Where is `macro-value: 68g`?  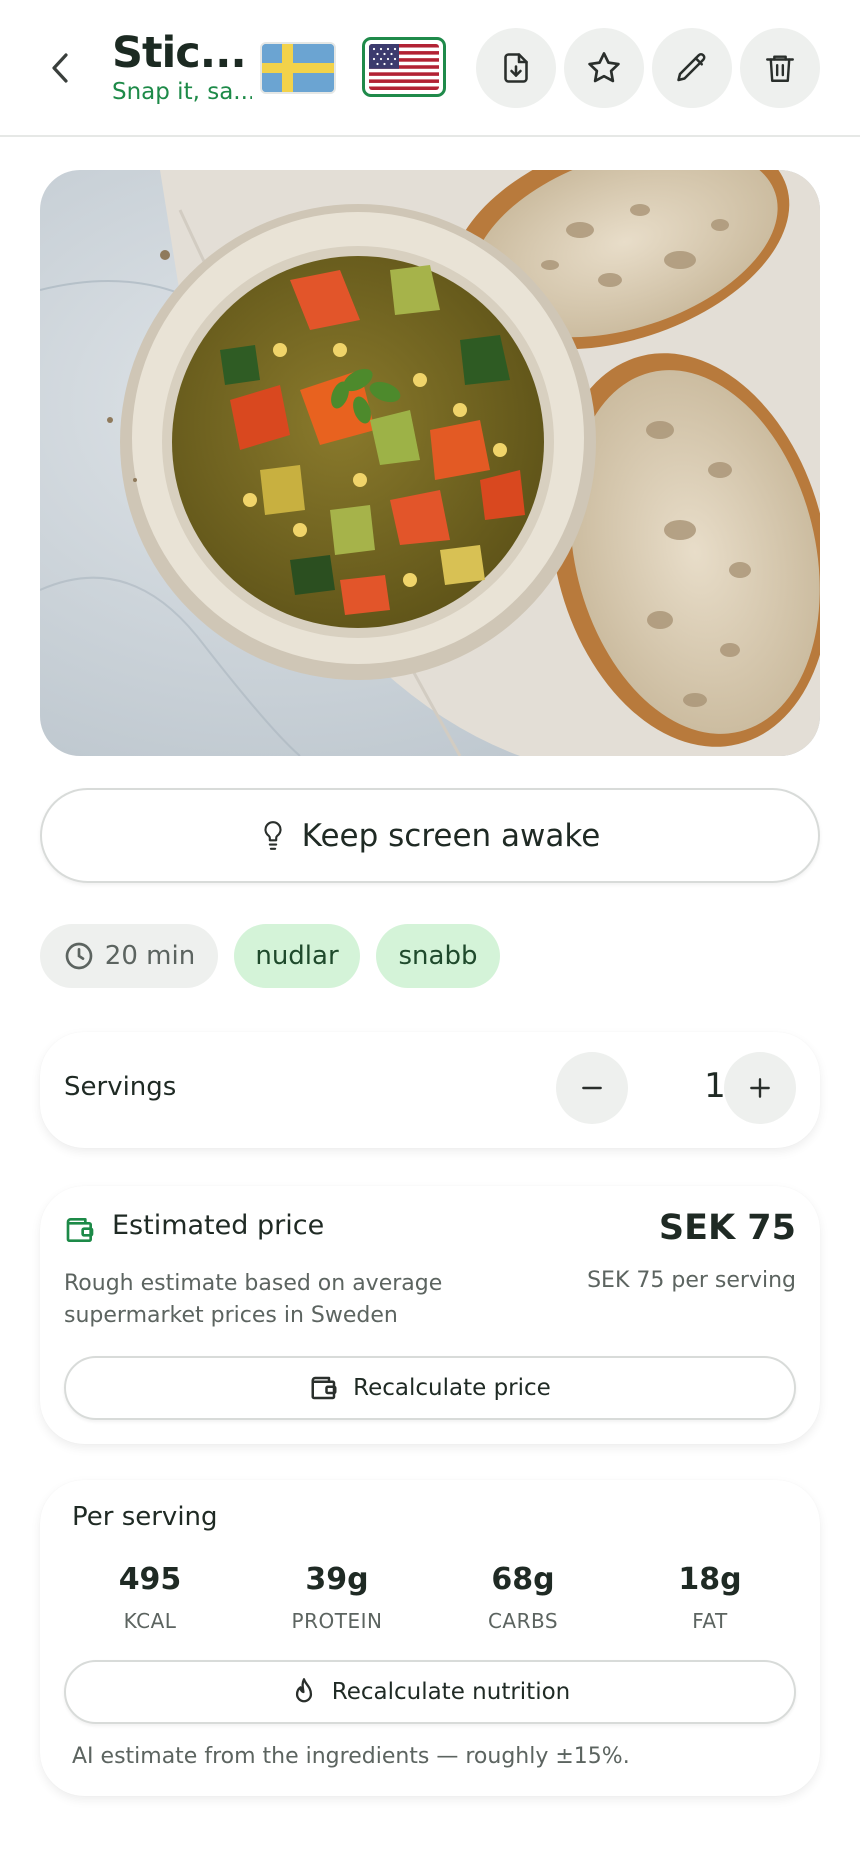
macro-value: 68g is located at coordinates (523, 1579).